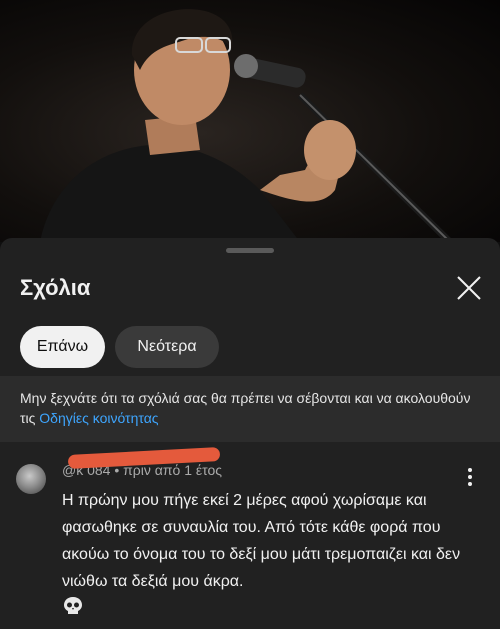 The image size is (500, 629). What do you see at coordinates (469, 288) in the screenshot?
I see `close-icon` at bounding box center [469, 288].